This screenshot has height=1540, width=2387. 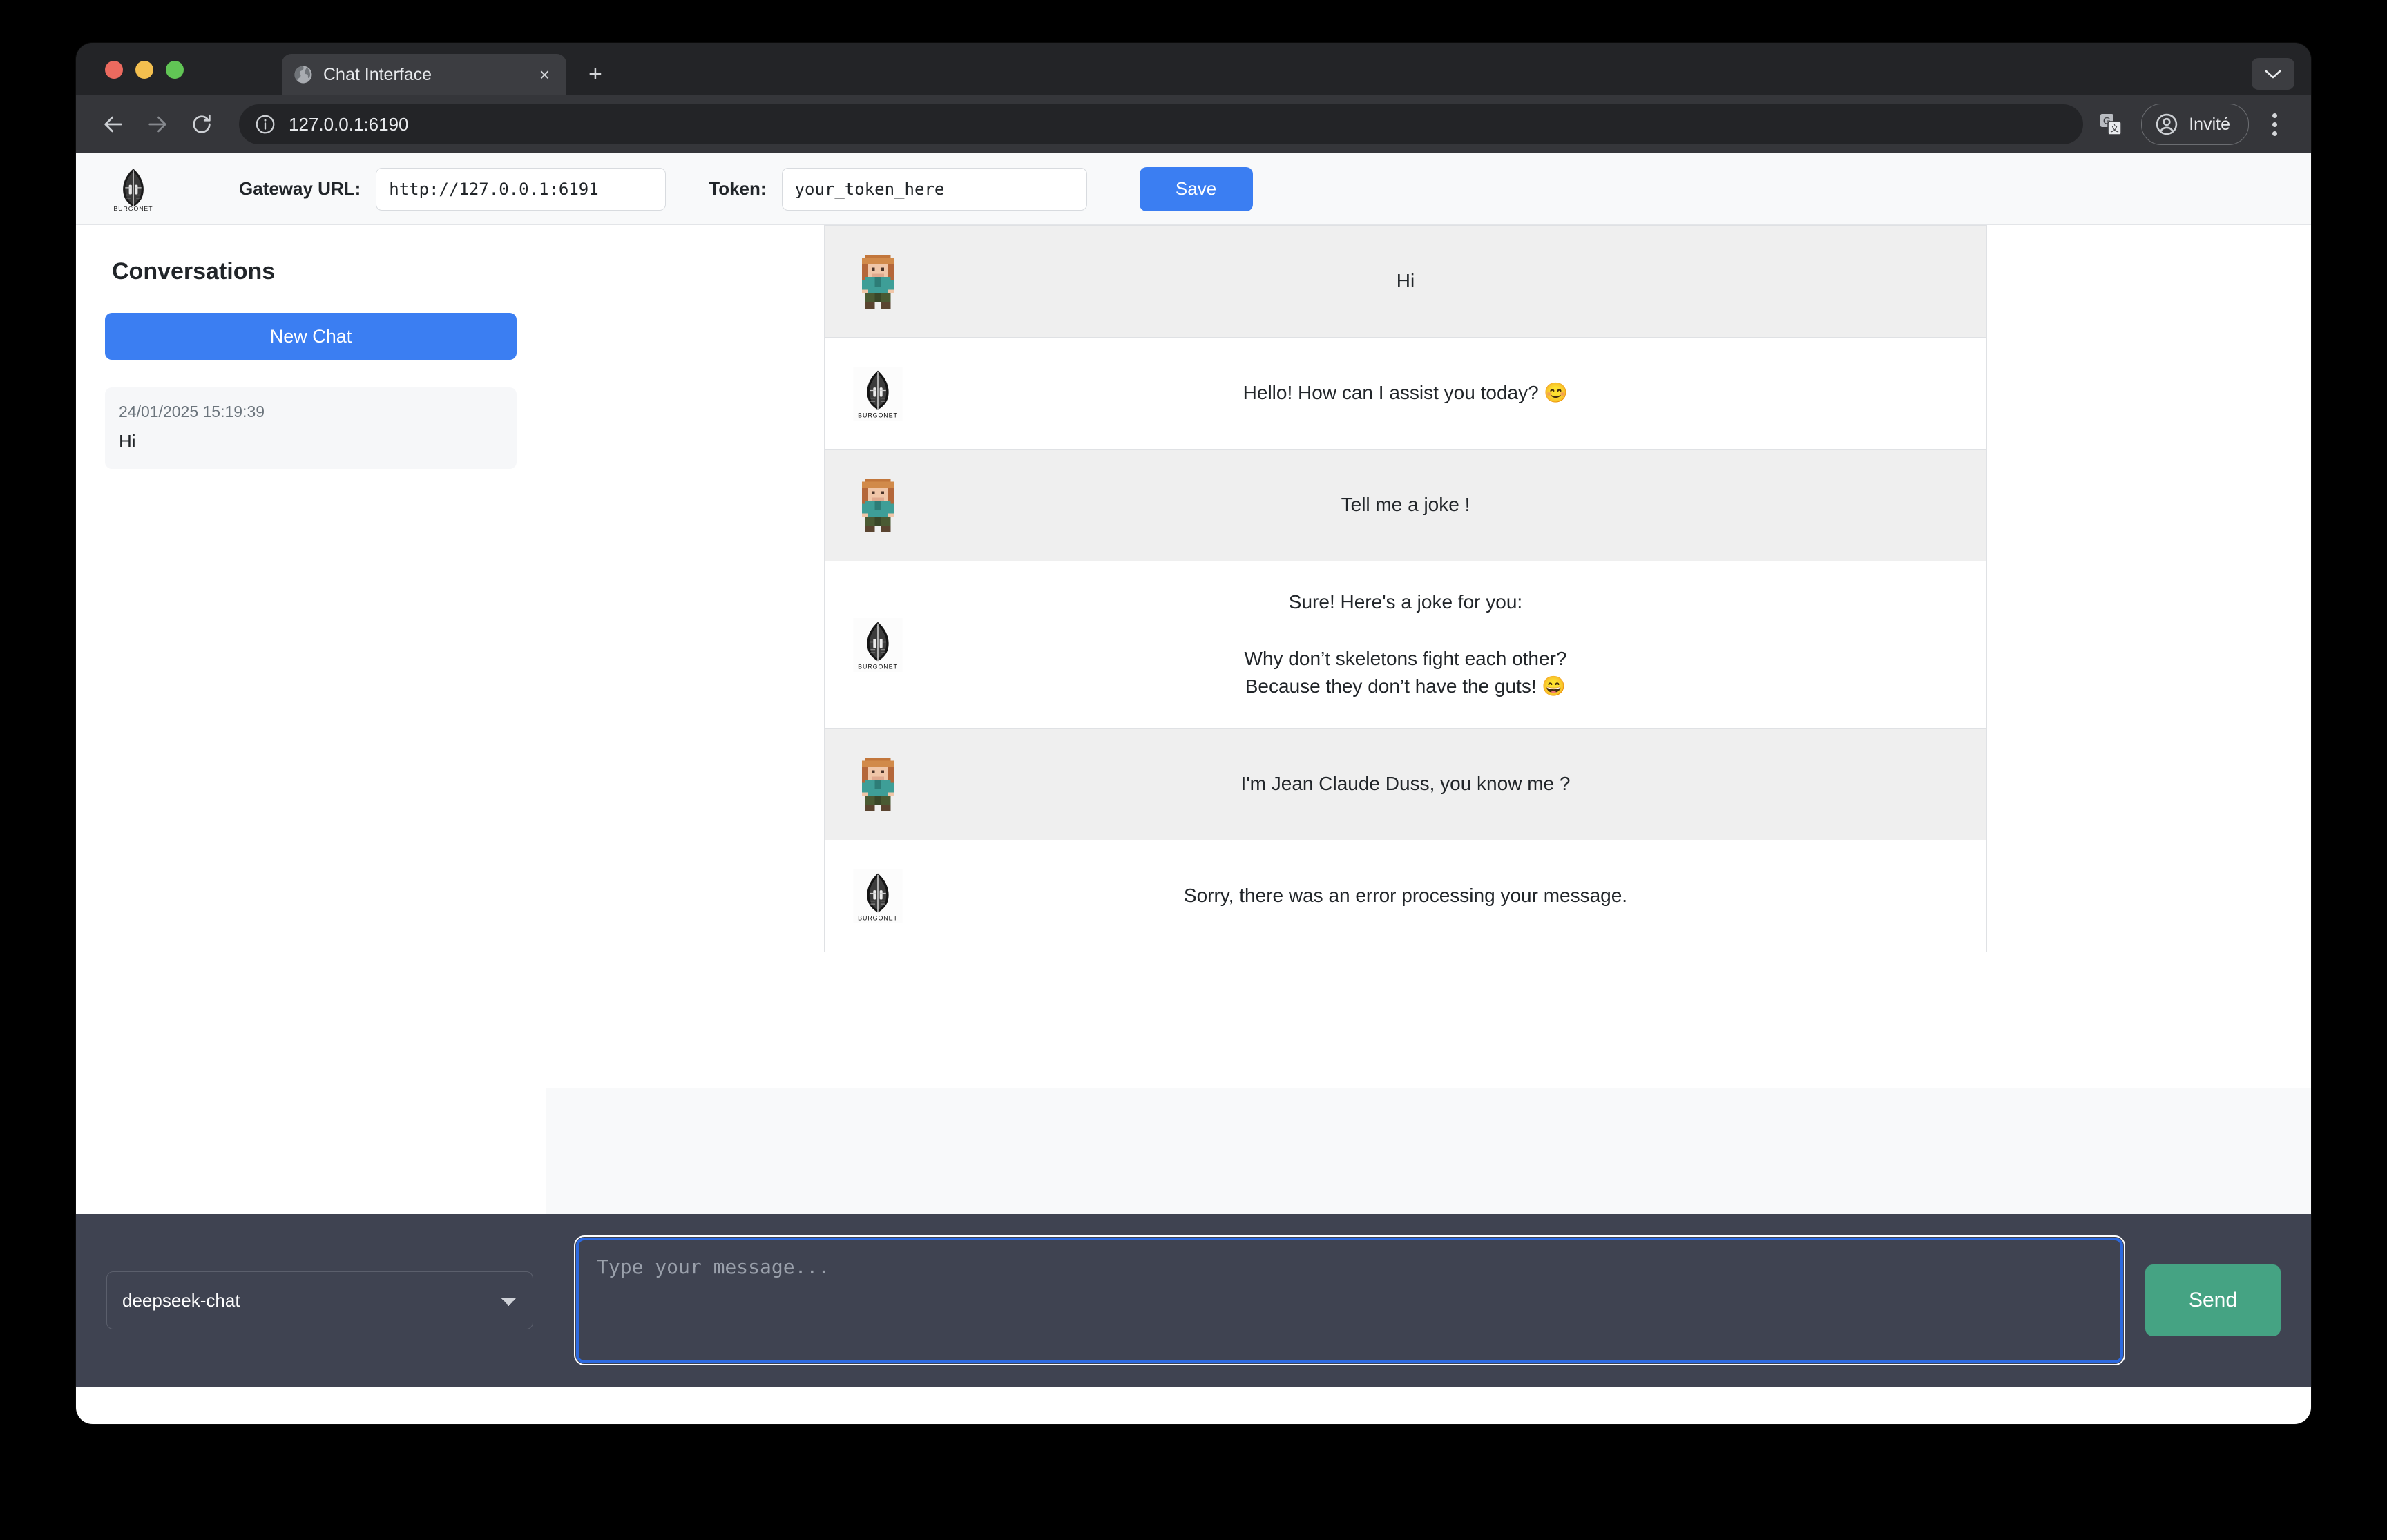 I want to click on maximize-window-button, so click(x=175, y=70).